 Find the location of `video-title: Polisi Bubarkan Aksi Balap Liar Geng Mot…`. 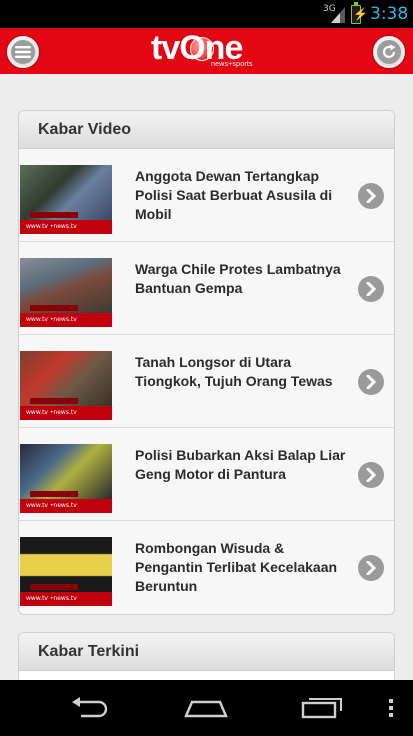

video-title: Polisi Bubarkan Aksi Balap Liar Geng Mot… is located at coordinates (240, 464).